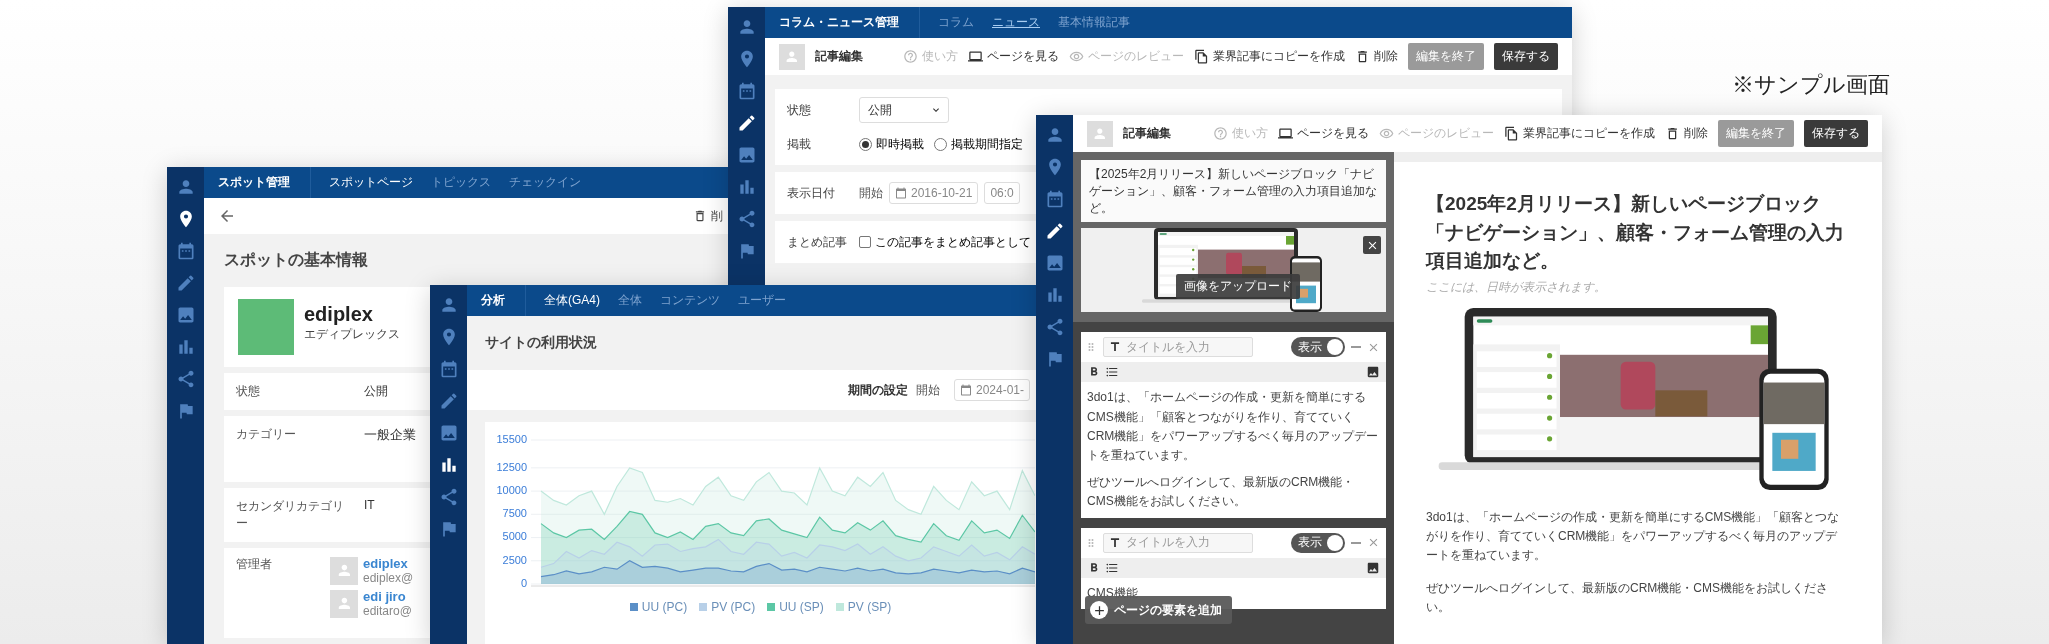 This screenshot has width=2049, height=644. What do you see at coordinates (1238, 287) in the screenshot?
I see `upload-button: 画像をアップロード` at bounding box center [1238, 287].